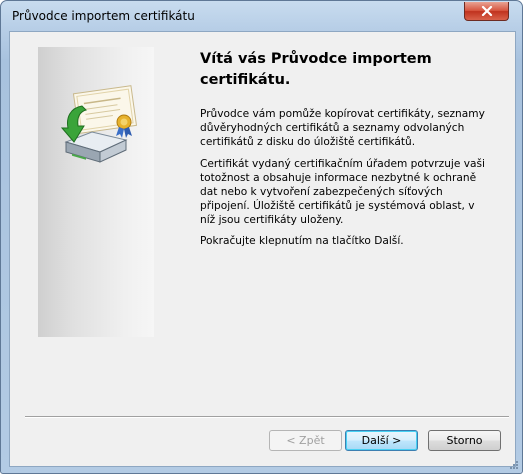 This screenshot has width=523, height=474. What do you see at coordinates (302, 241) in the screenshot?
I see `continue-instruction: Pokračujte klepnutím na tlačítko Další.` at bounding box center [302, 241].